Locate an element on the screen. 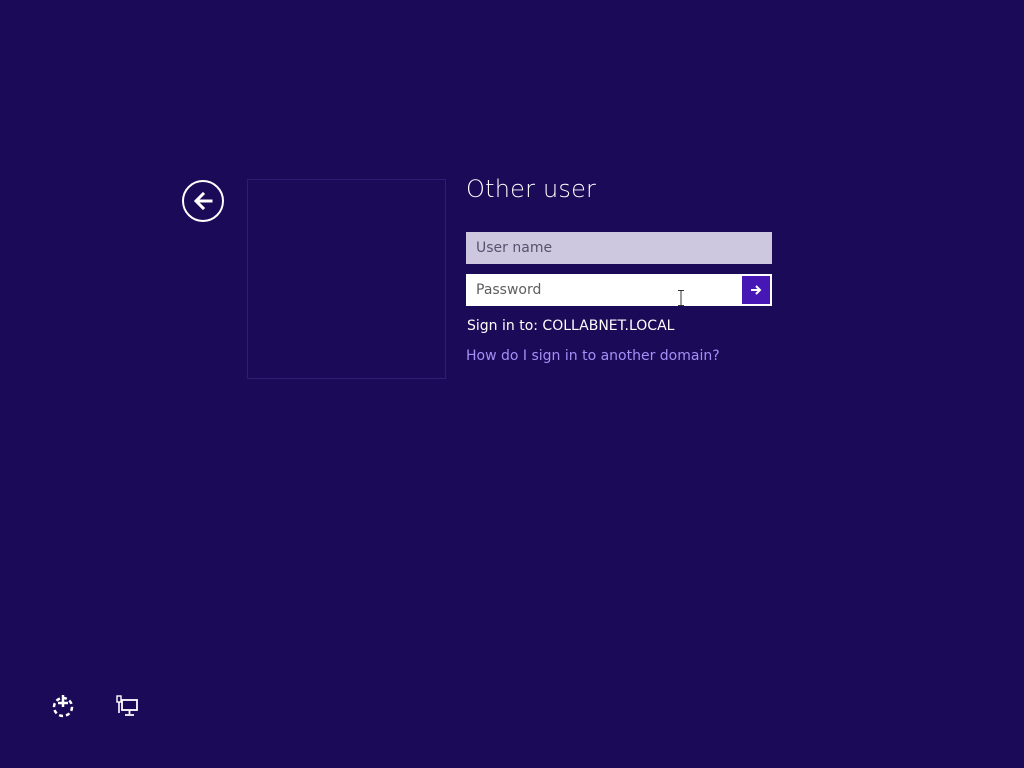 This screenshot has width=1024, height=768. arrow-right-icon is located at coordinates (756, 290).